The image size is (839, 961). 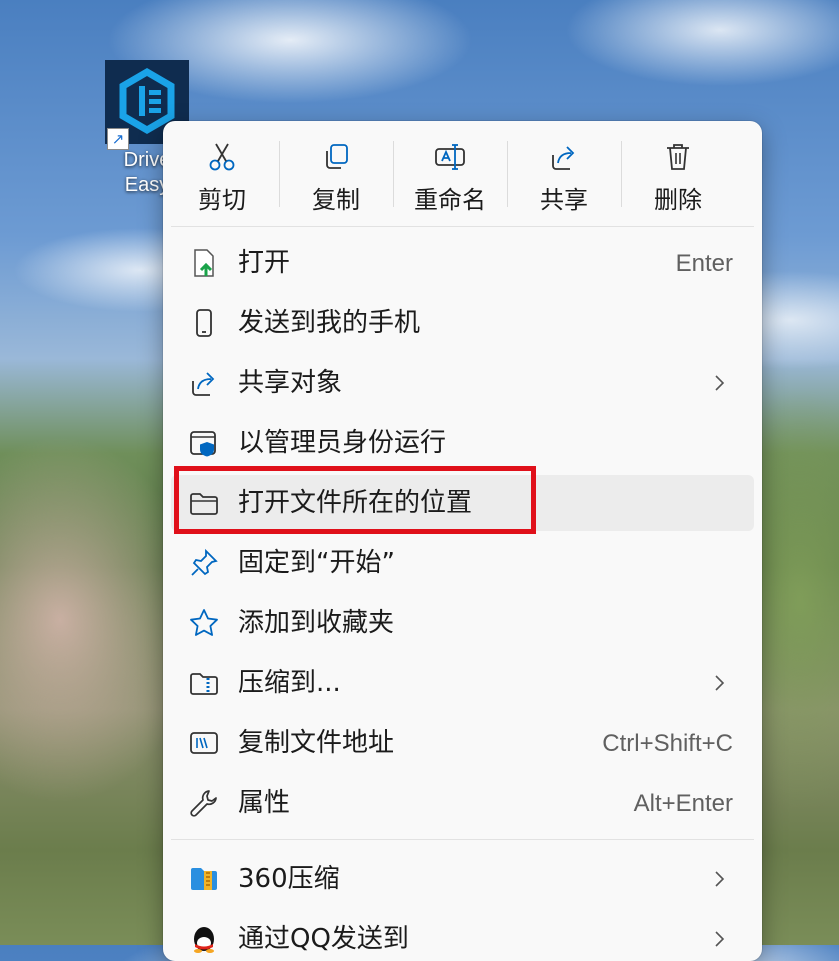 I want to click on menu-item-shortcut: Ctrl+Shift+C, so click(x=667, y=743).